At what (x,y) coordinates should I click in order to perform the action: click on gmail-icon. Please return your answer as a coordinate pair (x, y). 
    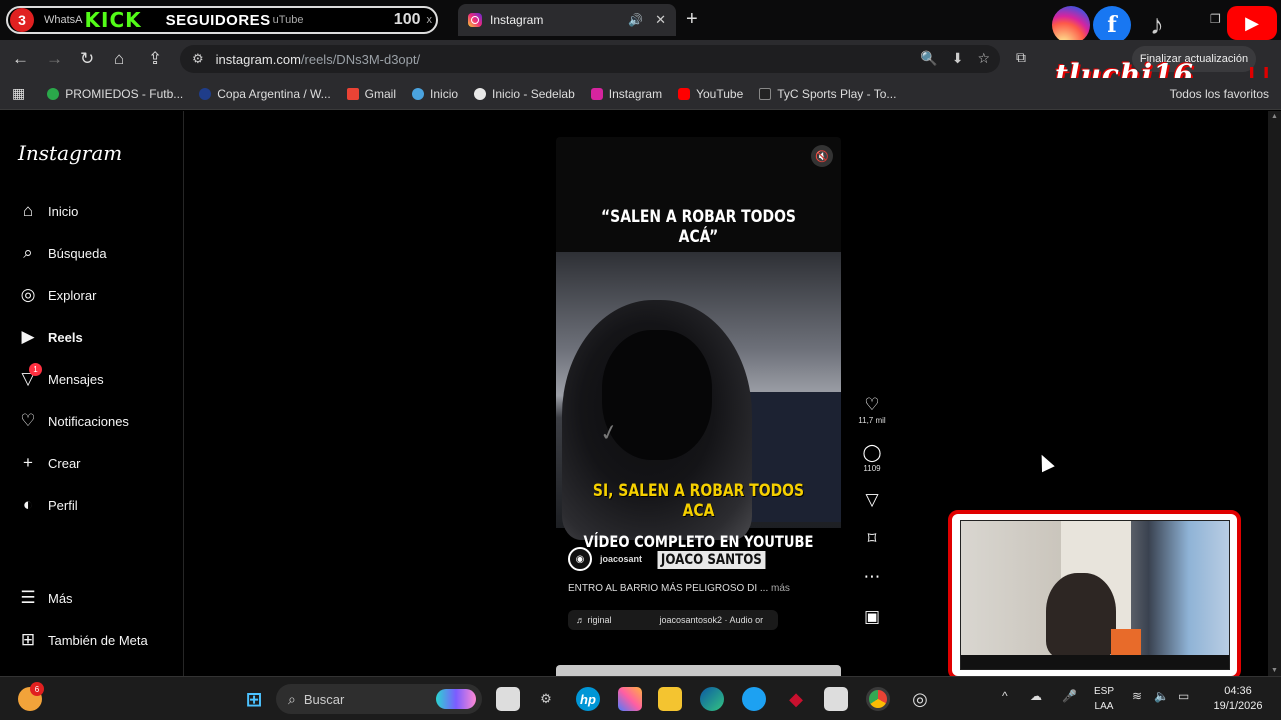
    Looking at the image, I should click on (352, 93).